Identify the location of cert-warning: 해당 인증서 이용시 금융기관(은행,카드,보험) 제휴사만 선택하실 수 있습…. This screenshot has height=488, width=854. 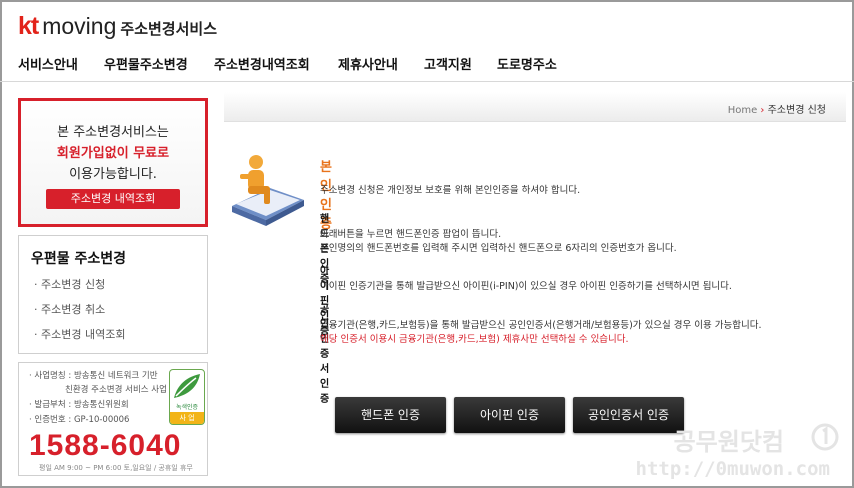
(474, 339).